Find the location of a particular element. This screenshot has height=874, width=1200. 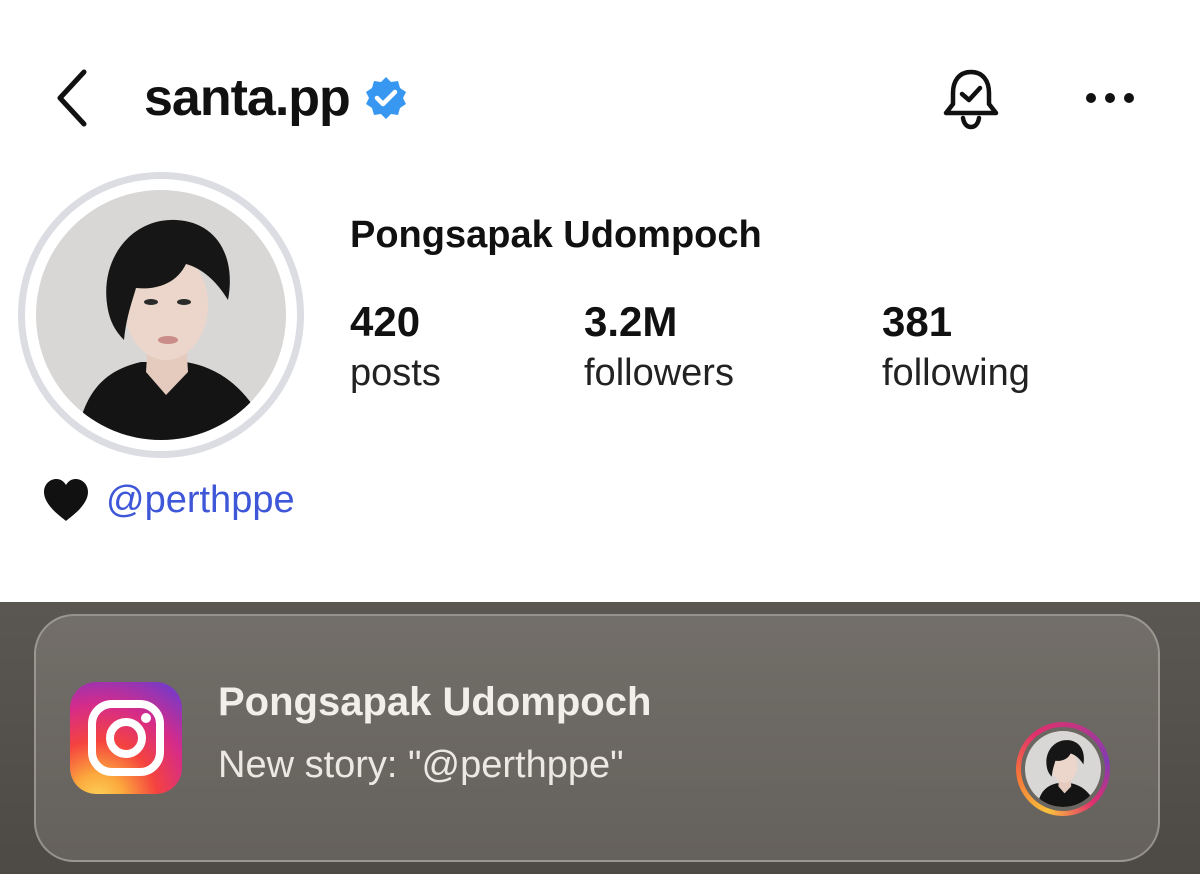

chevron-left-icon is located at coordinates (72, 98).